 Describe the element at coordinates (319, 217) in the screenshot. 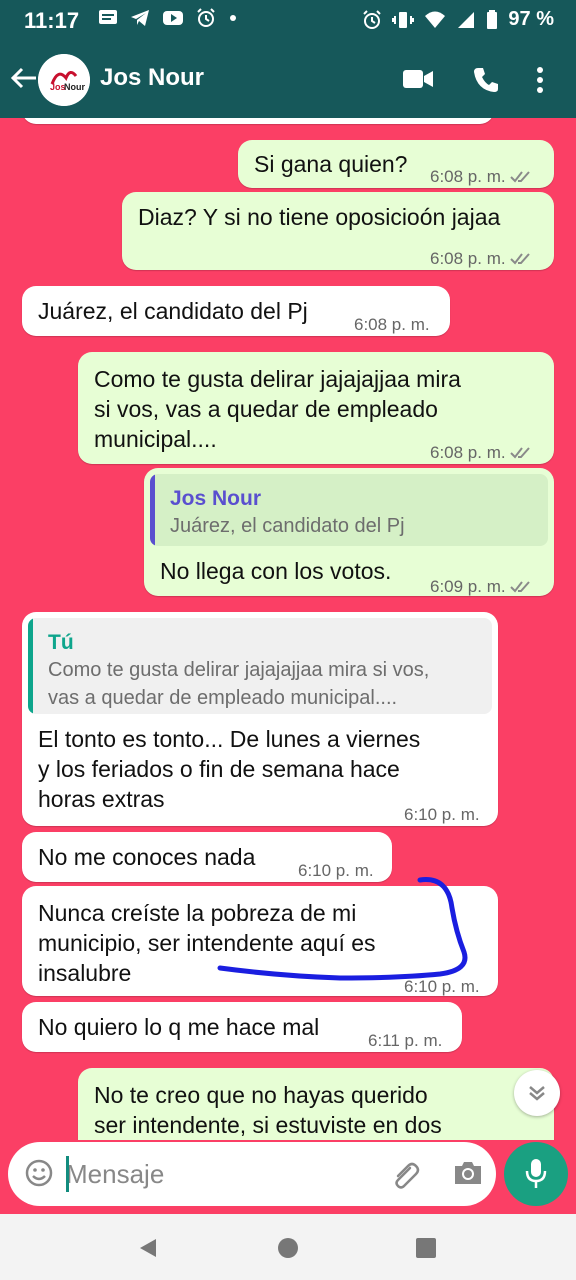

I see `message-text: Diaz? Y si no tiene oposicioón jajaa` at that location.